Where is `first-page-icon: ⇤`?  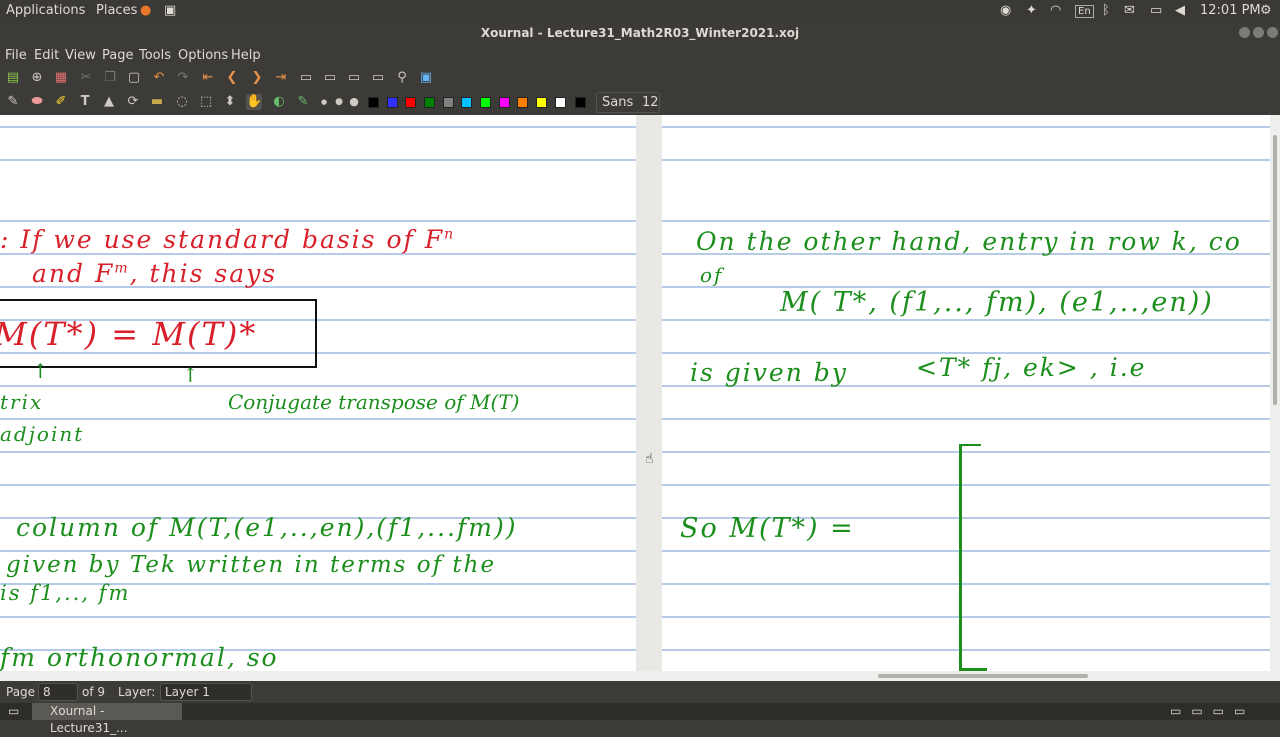
first-page-icon: ⇤ is located at coordinates (208, 78).